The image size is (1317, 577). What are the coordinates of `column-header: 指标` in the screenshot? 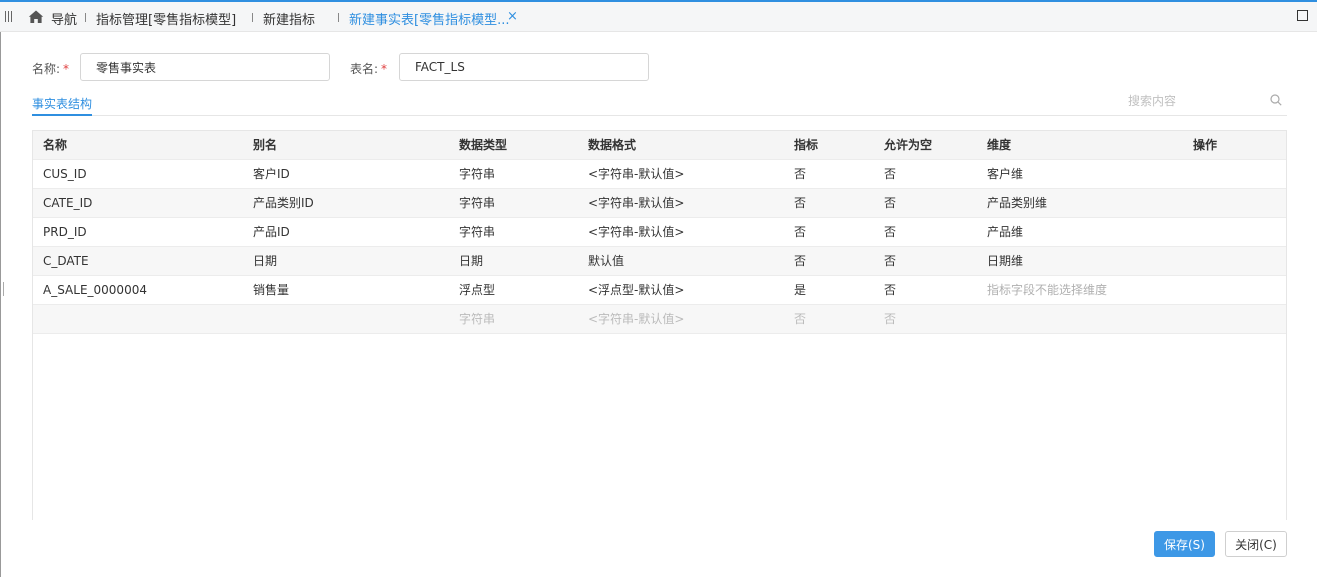 It's located at (806, 145).